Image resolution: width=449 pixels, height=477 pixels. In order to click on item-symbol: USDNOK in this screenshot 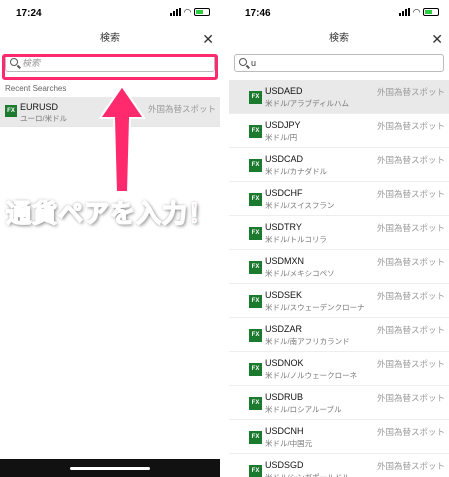, I will do `click(284, 363)`.